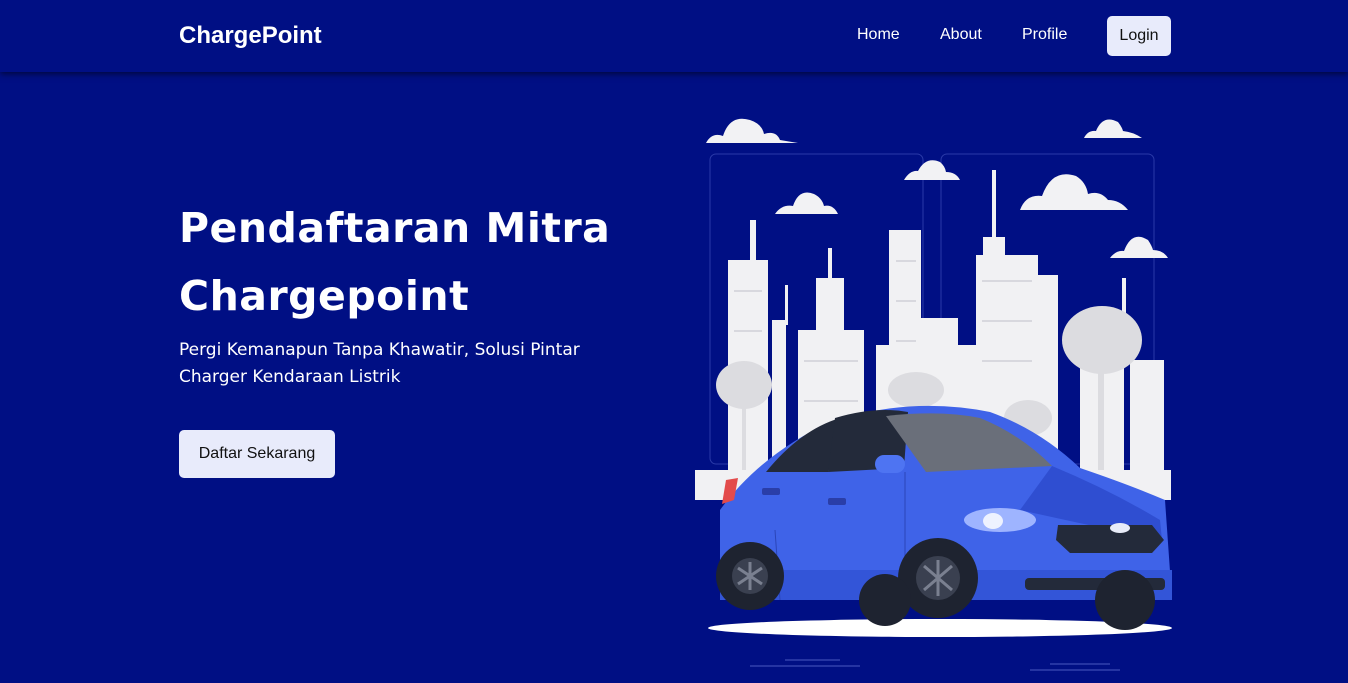 This screenshot has height=683, width=1348. What do you see at coordinates (1044, 35) in the screenshot?
I see `nav-link-profile: Profile` at bounding box center [1044, 35].